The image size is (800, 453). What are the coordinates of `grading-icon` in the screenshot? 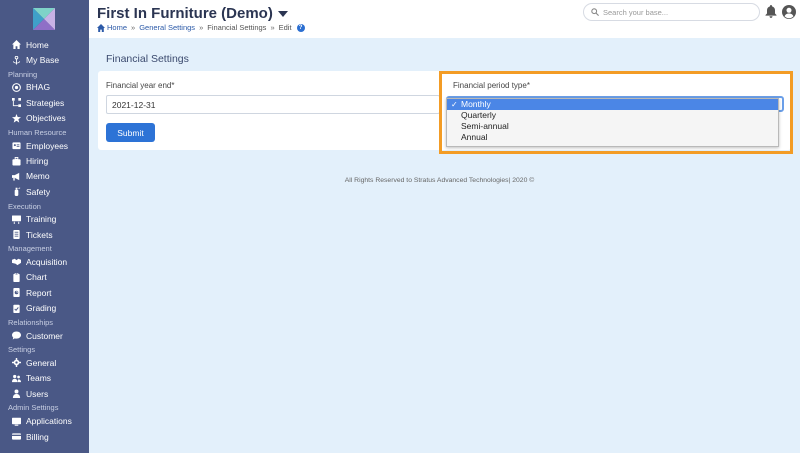 It's located at (16, 308).